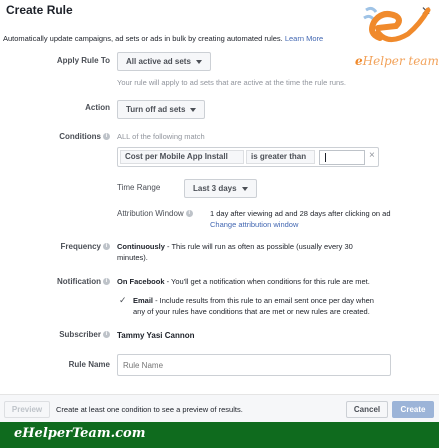  Describe the element at coordinates (156, 335) in the screenshot. I see `subscriber-name: Tammy Yasi Cannon` at that location.